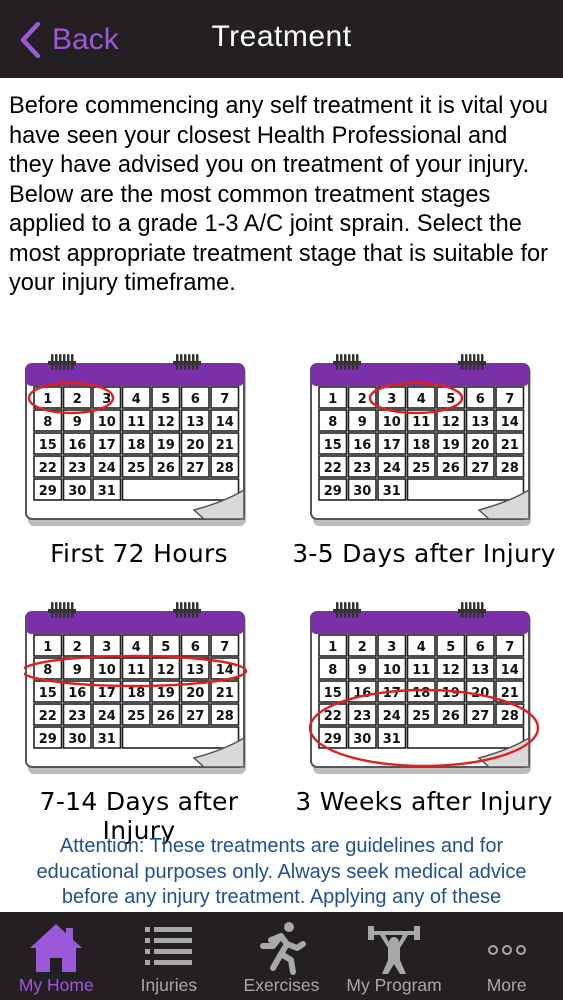 This screenshot has height=1000, width=563. What do you see at coordinates (180, 489) in the screenshot?
I see `calendar-empty-cell` at bounding box center [180, 489].